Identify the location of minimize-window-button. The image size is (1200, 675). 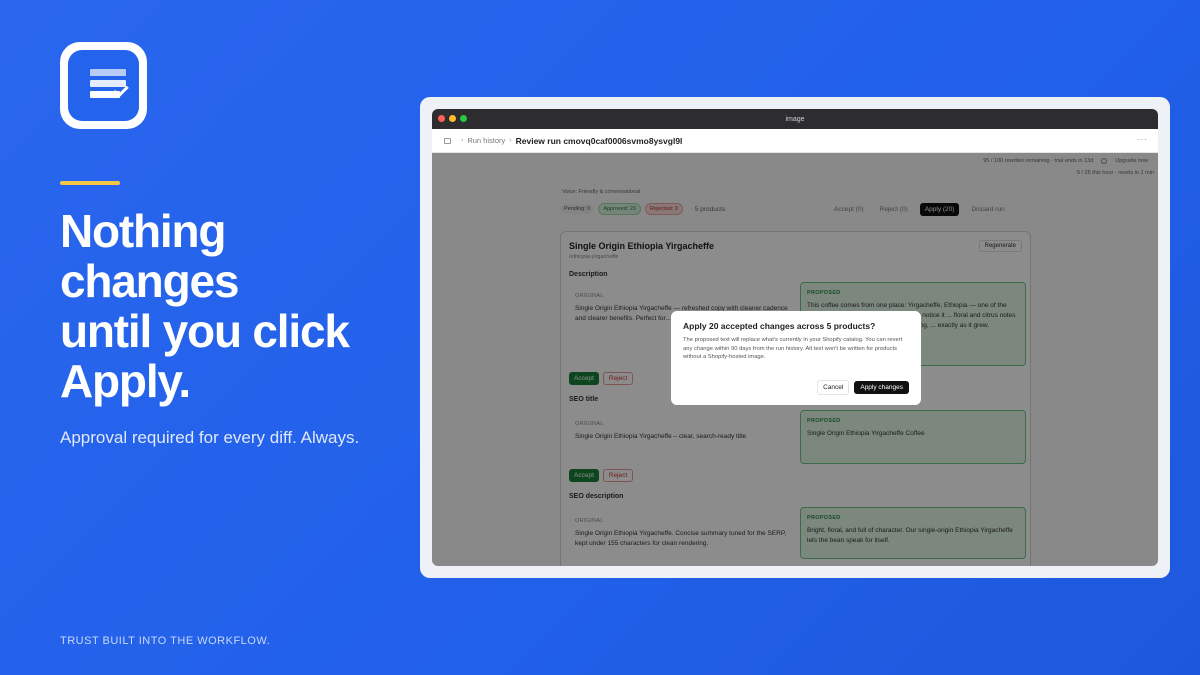
(452, 118).